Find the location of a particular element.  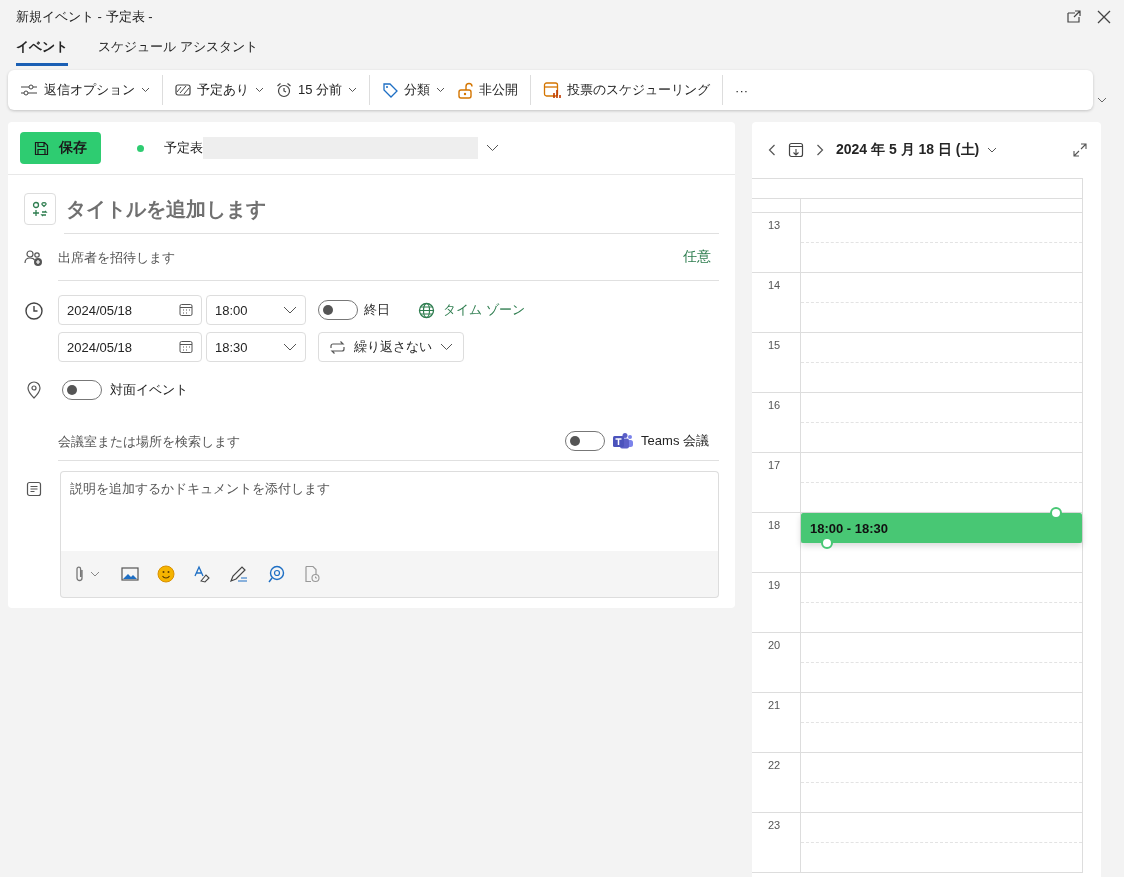

toolbar-button: 分類 is located at coordinates (414, 90).